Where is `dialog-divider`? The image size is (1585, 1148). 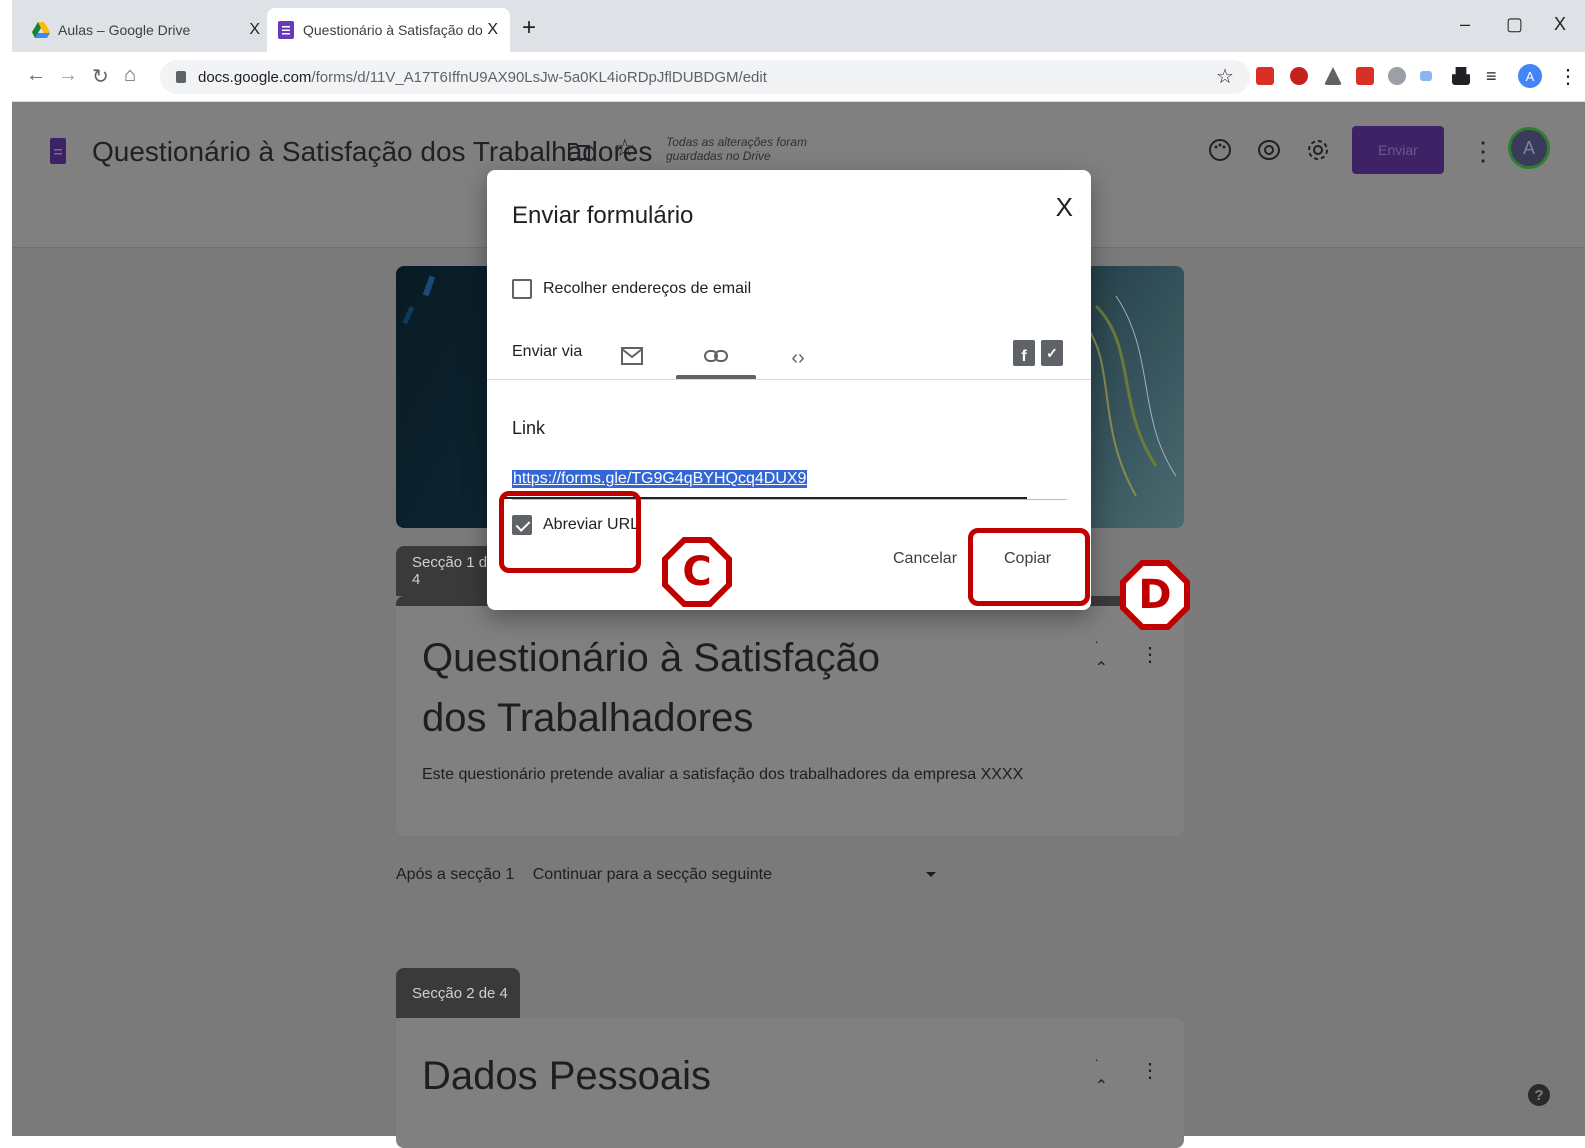 dialog-divider is located at coordinates (789, 379).